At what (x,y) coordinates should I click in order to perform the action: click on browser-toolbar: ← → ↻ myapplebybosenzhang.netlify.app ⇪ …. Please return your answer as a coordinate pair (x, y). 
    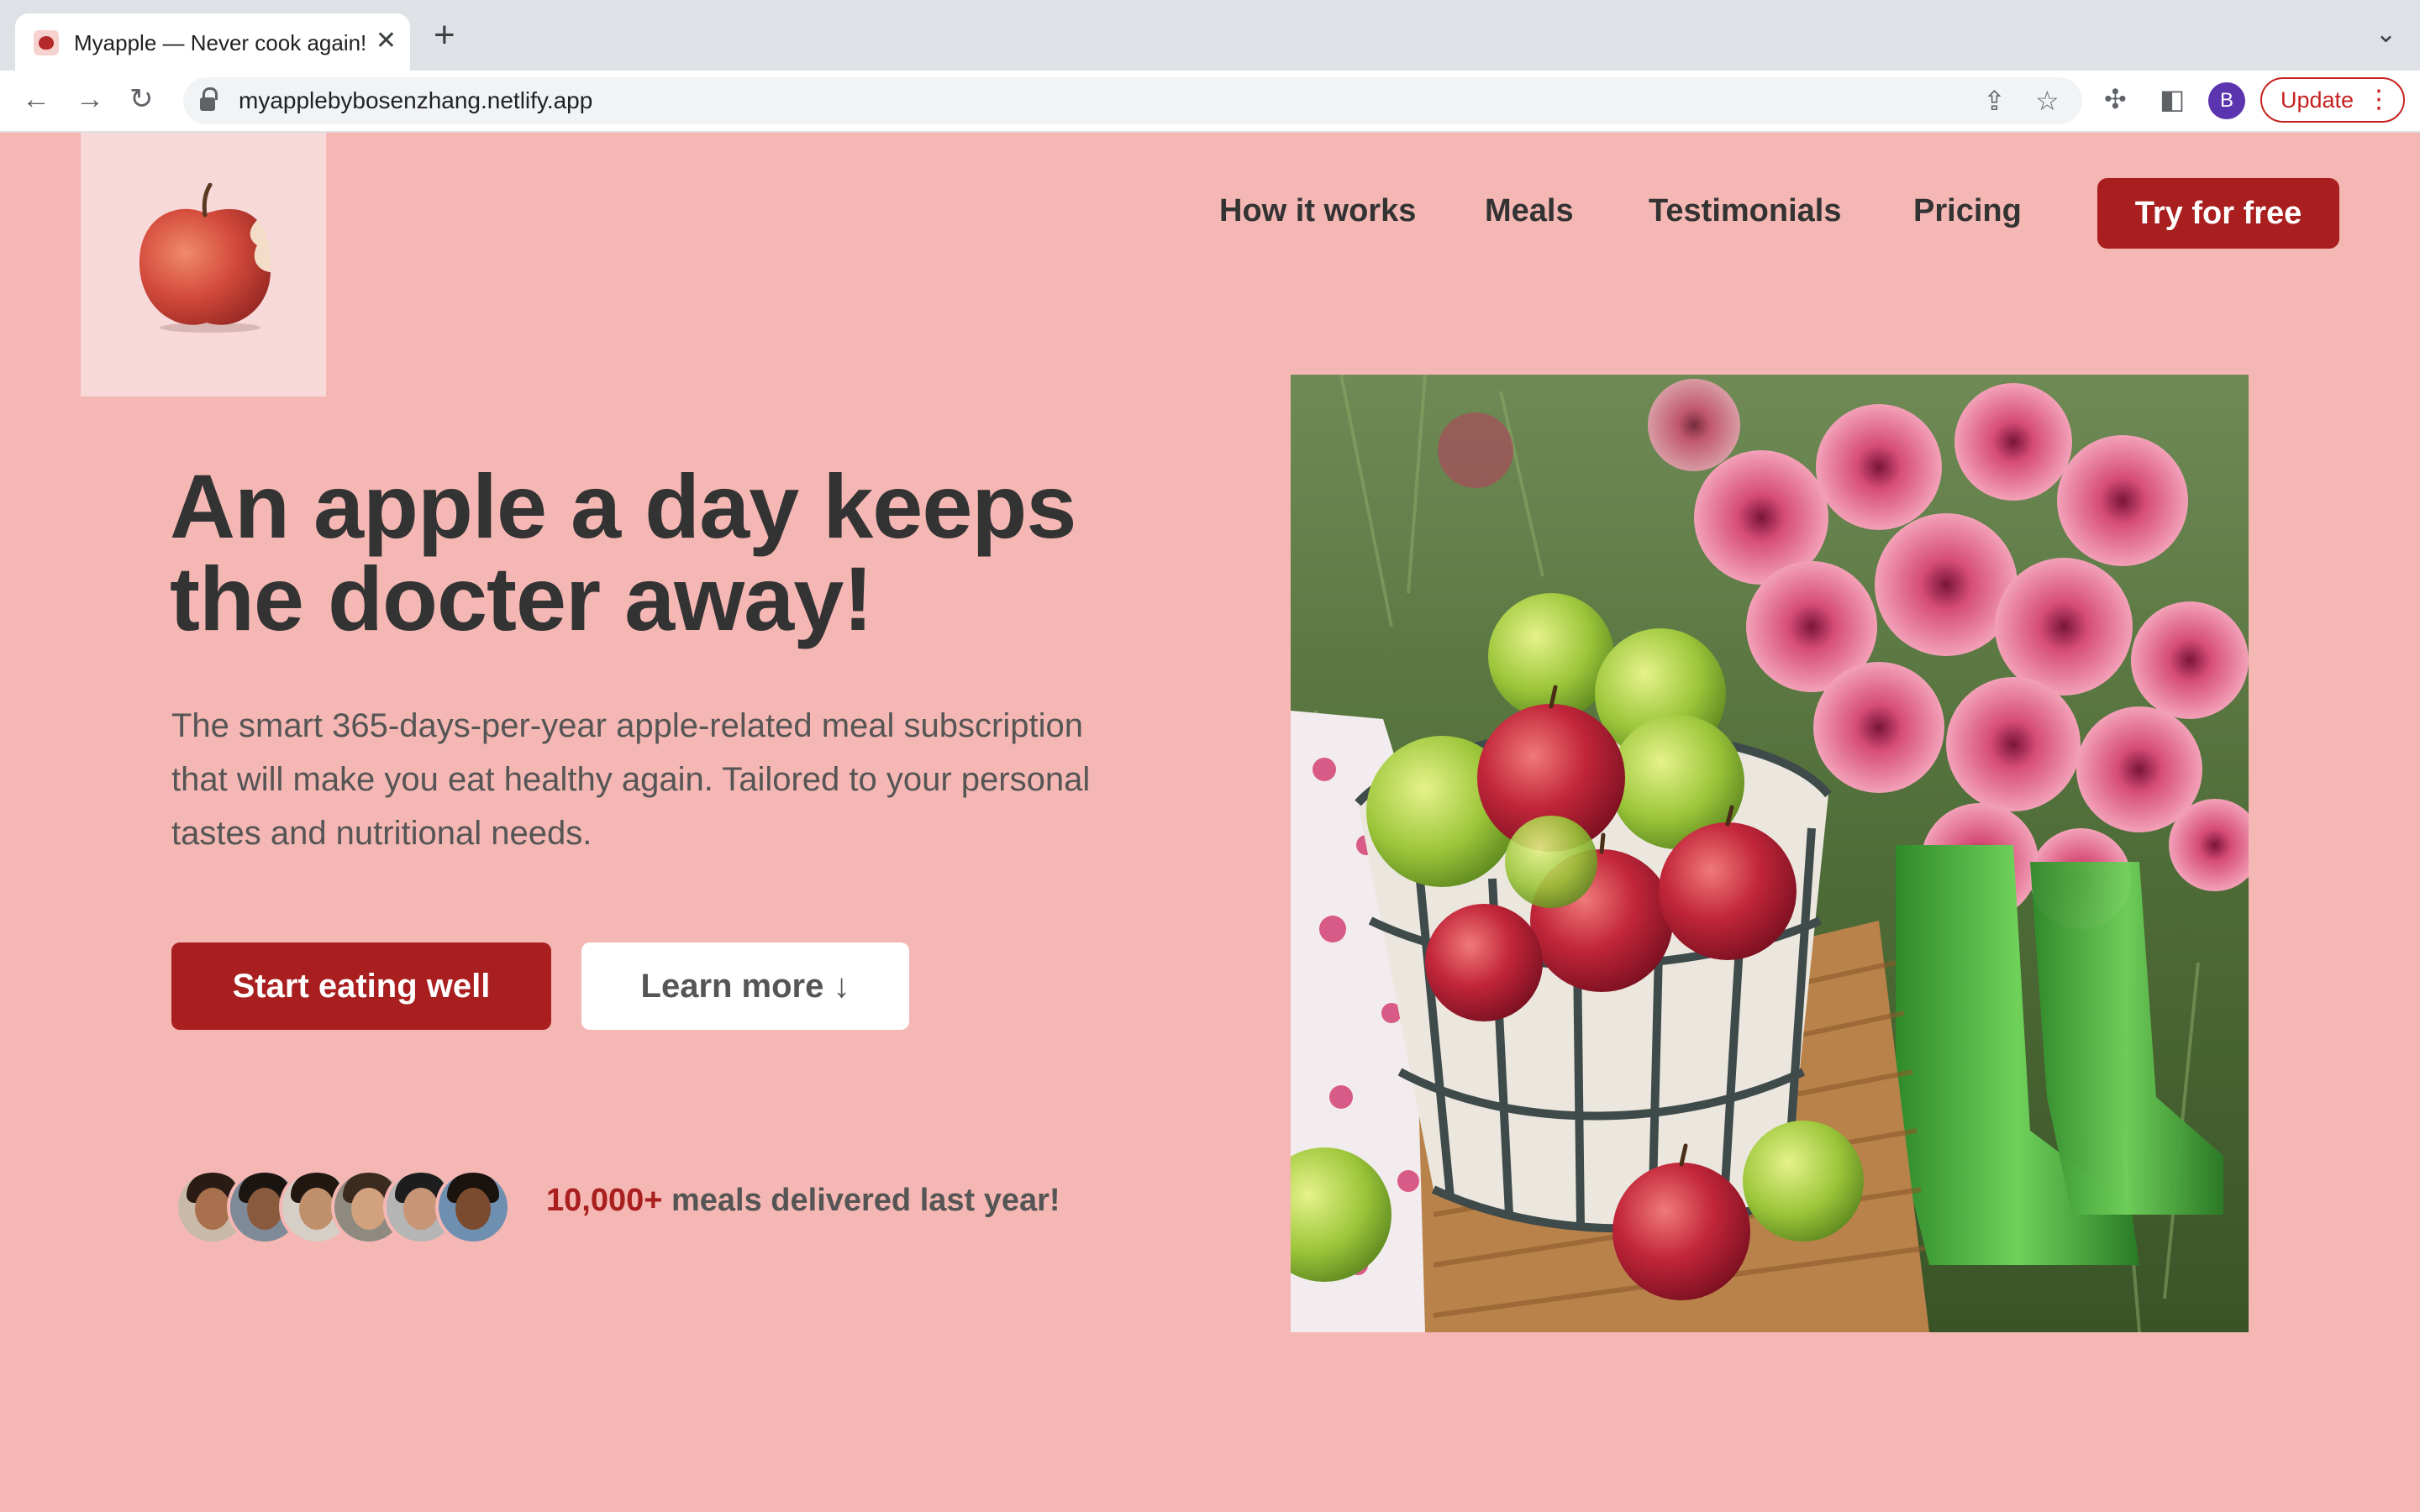
    Looking at the image, I should click on (1210, 102).